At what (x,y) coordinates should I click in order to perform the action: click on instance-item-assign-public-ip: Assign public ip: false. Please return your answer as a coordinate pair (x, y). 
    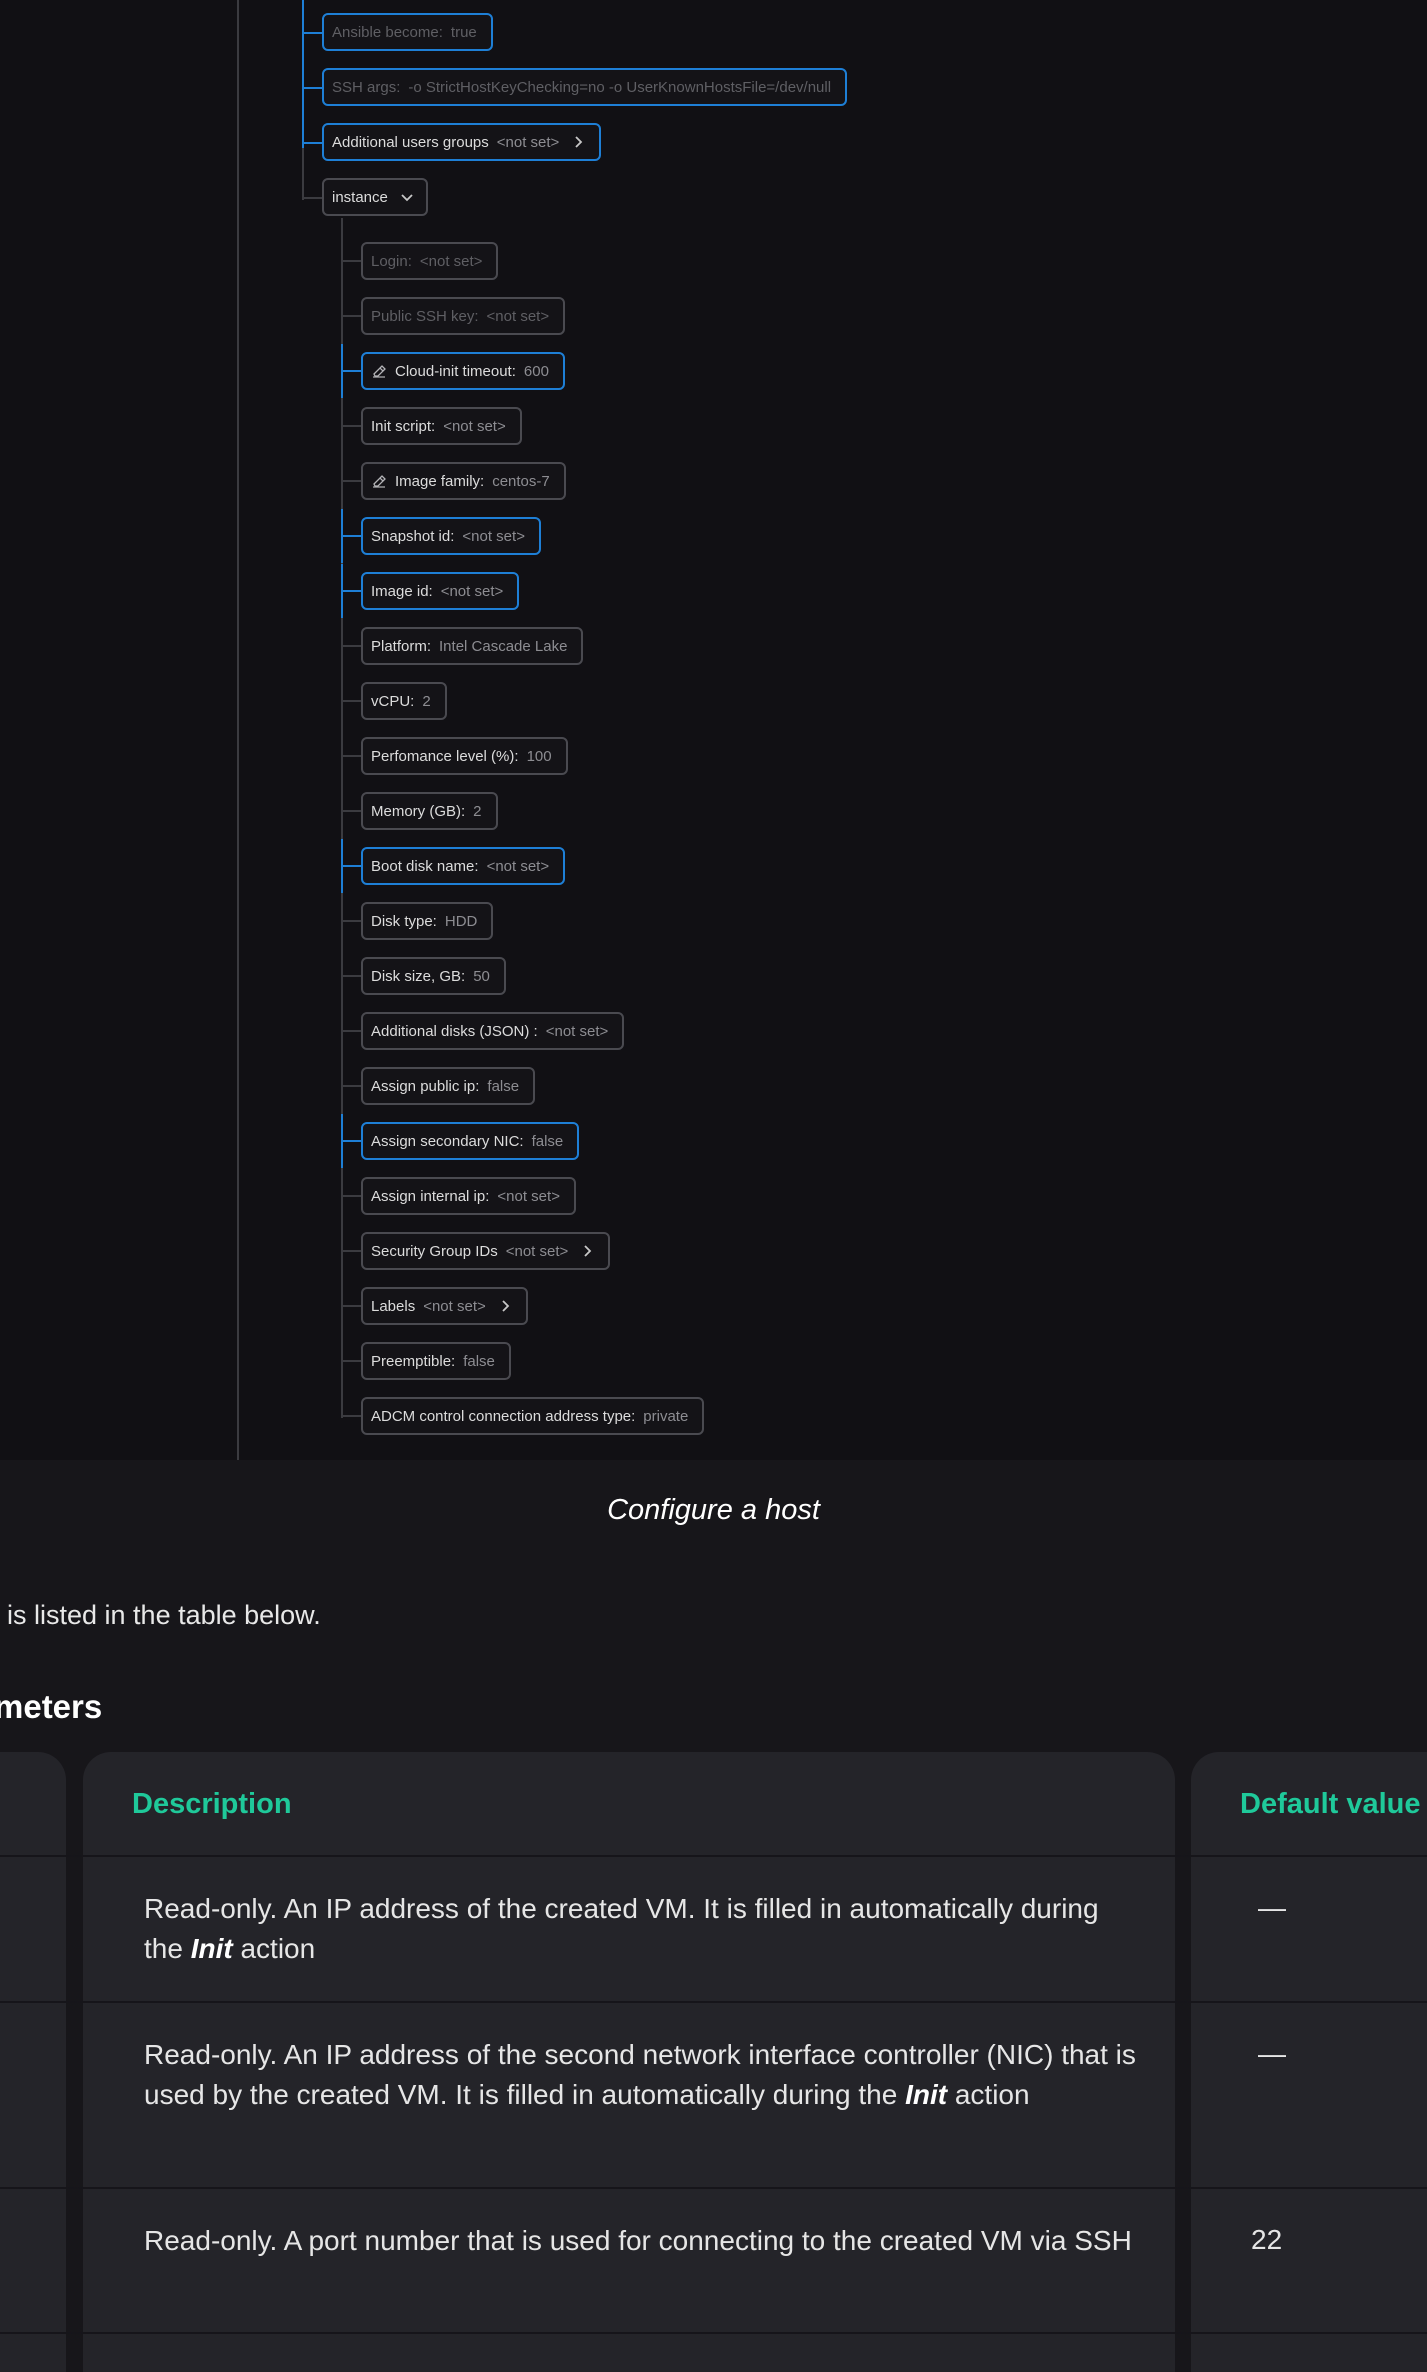
    Looking at the image, I should click on (448, 1086).